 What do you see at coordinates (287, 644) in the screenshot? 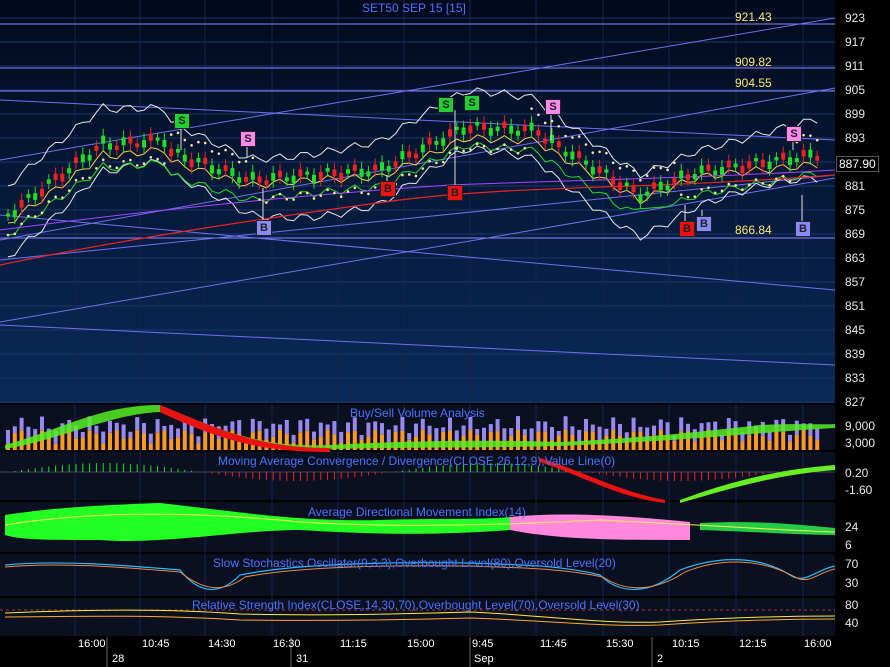
I see `time-axis-label: 16:30` at bounding box center [287, 644].